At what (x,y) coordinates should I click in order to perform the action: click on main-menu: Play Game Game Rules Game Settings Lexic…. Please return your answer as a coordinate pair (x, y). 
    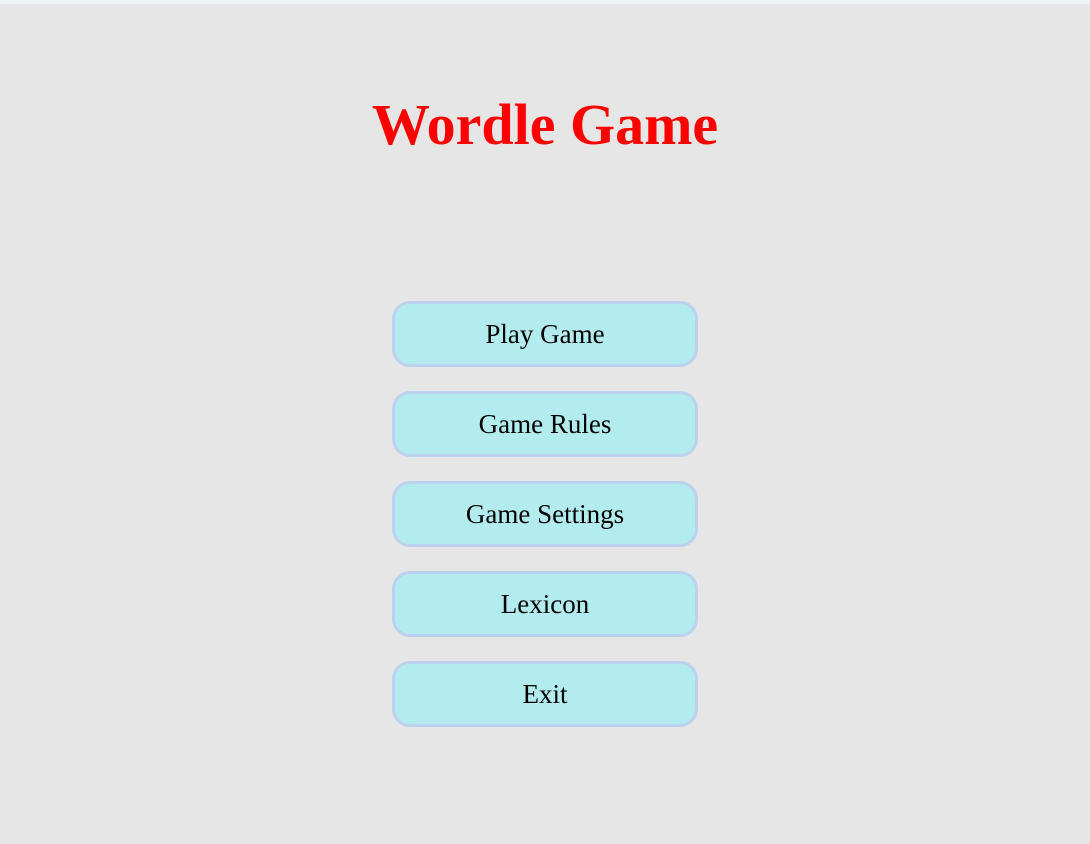
    Looking at the image, I should click on (545, 526).